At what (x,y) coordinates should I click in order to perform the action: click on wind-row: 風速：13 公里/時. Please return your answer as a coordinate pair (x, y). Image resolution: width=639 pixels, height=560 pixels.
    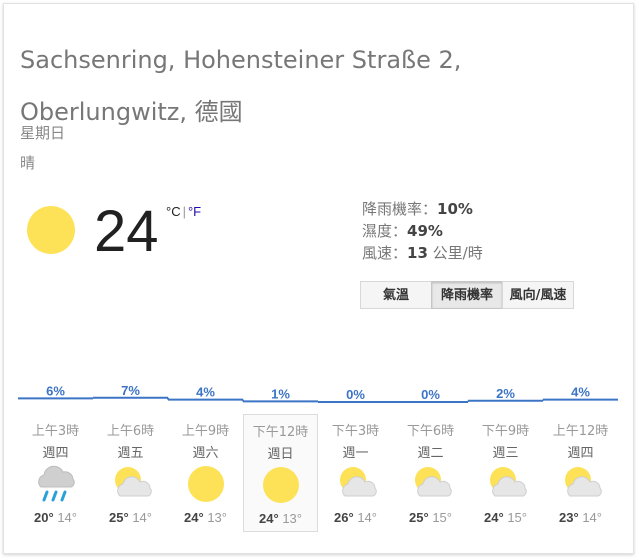
    Looking at the image, I should click on (422, 253).